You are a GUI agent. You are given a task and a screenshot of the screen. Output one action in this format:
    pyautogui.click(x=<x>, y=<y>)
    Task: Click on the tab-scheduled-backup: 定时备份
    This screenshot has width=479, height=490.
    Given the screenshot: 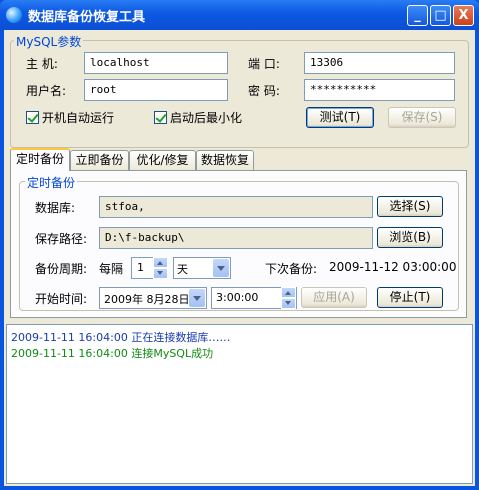 What is the action you would take?
    pyautogui.click(x=40, y=159)
    